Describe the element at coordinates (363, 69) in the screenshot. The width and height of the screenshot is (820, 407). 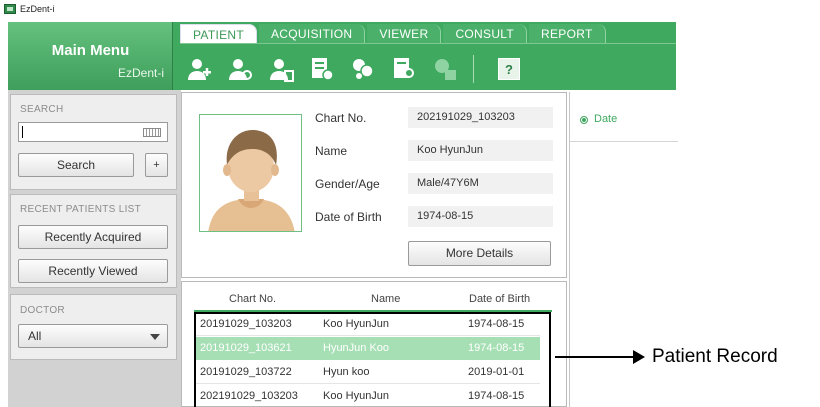
I see `merge-patients-icon` at that location.